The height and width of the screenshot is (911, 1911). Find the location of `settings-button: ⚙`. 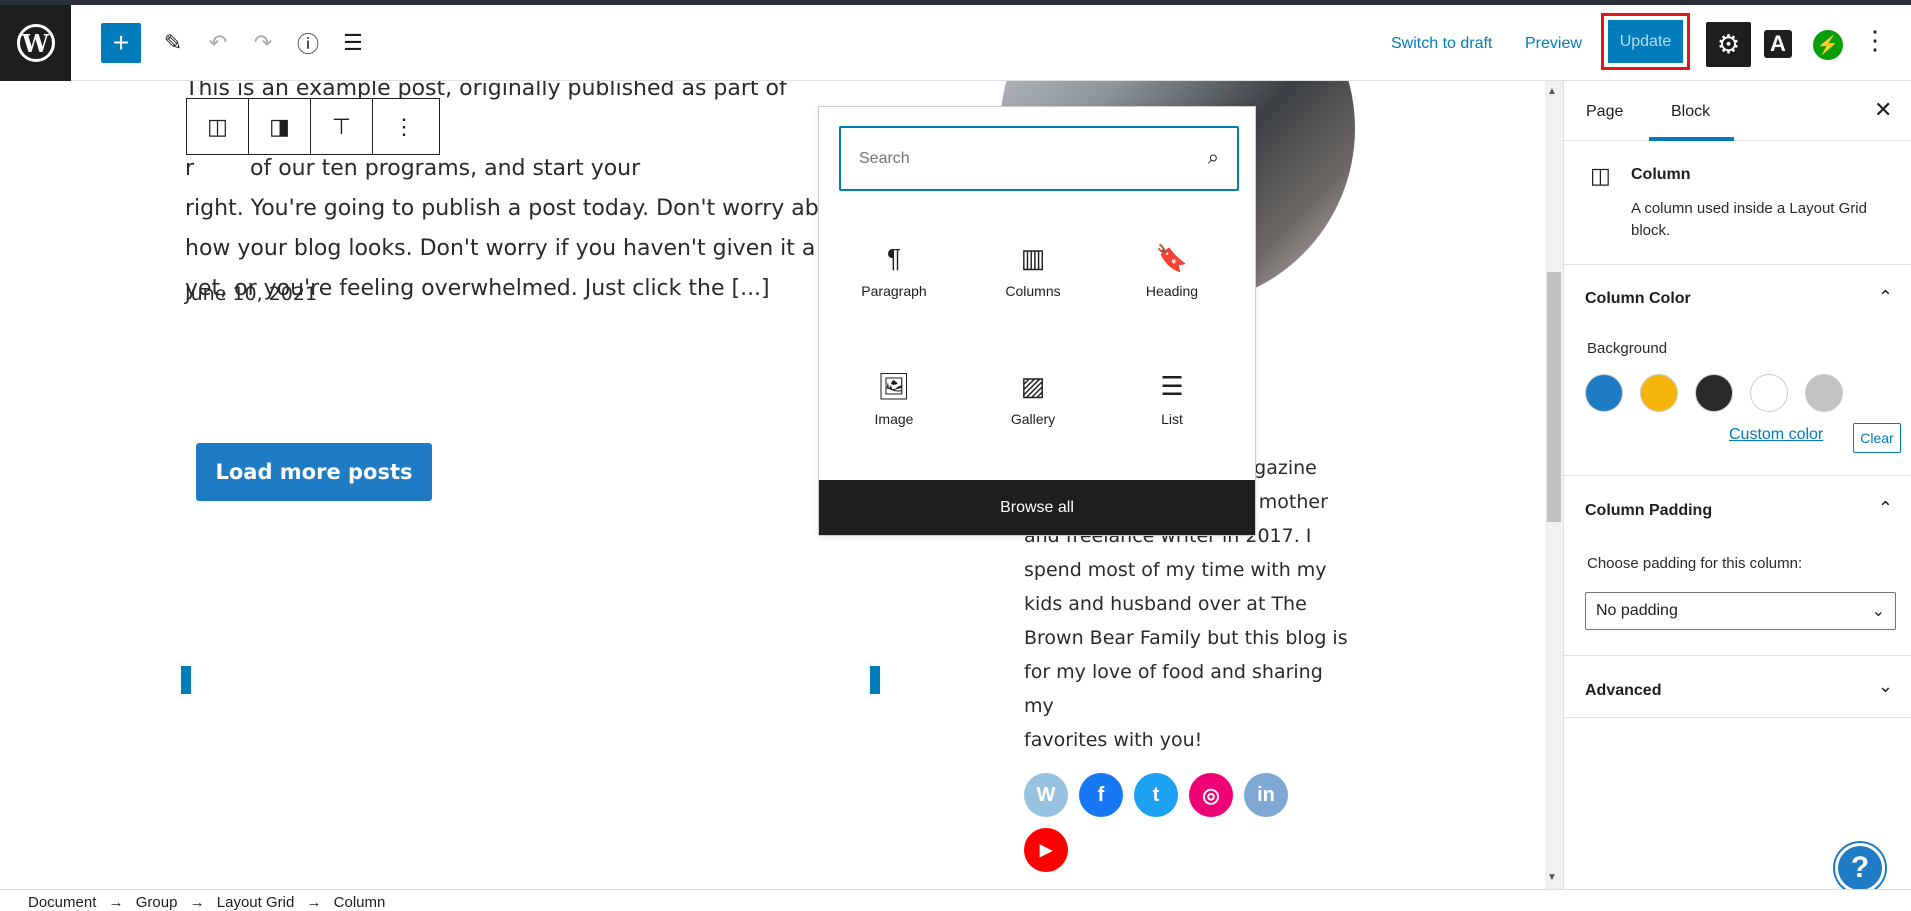

settings-button: ⚙ is located at coordinates (1728, 44).